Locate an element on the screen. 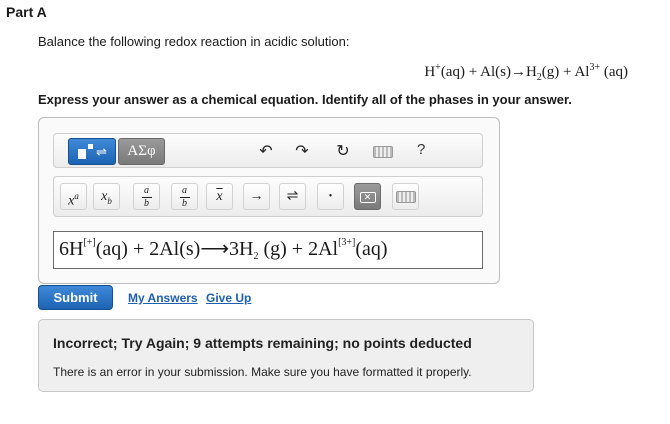 This screenshot has height=424, width=670. template-box-icon is located at coordinates (82, 154).